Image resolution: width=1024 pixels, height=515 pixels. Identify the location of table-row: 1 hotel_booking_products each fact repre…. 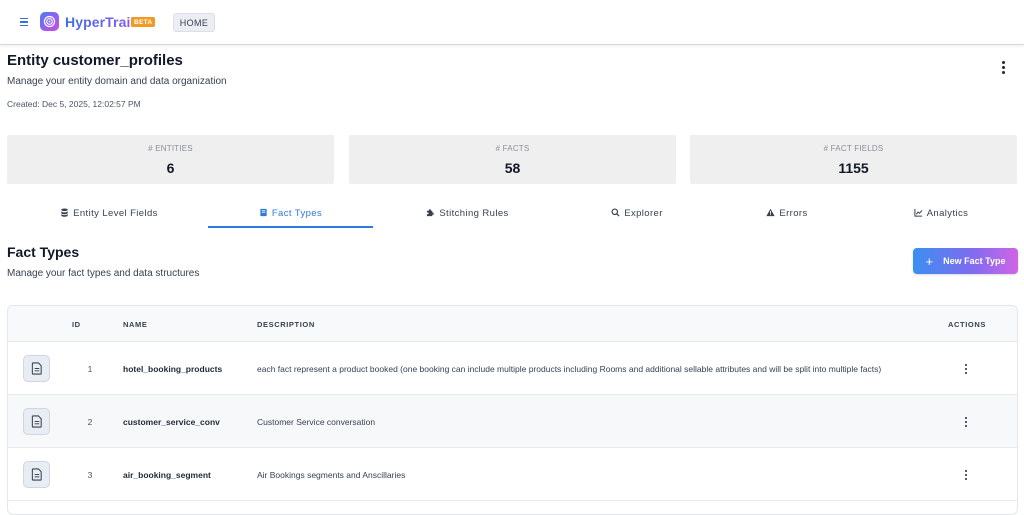
(512, 368).